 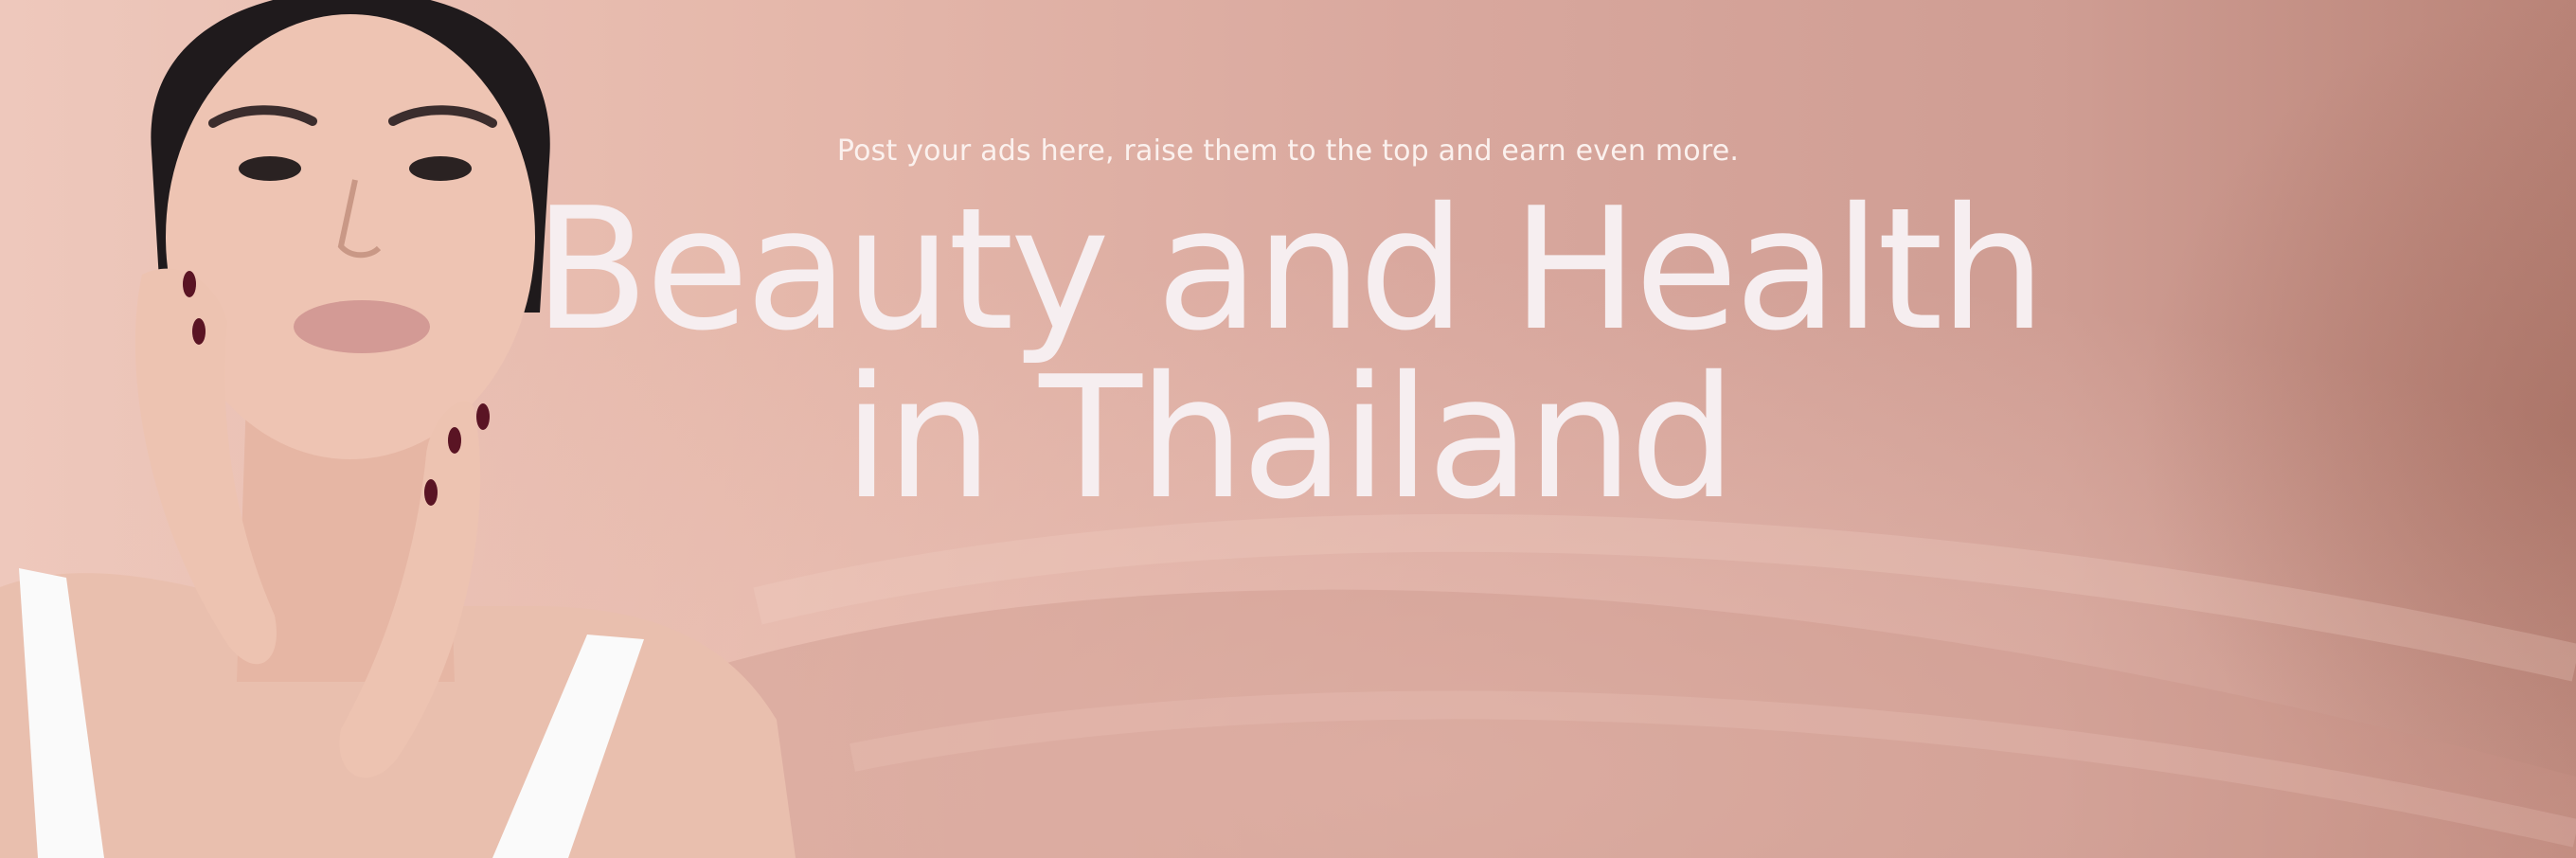 What do you see at coordinates (1289, 269) in the screenshot?
I see `headline-line-1: Beauty and Health` at bounding box center [1289, 269].